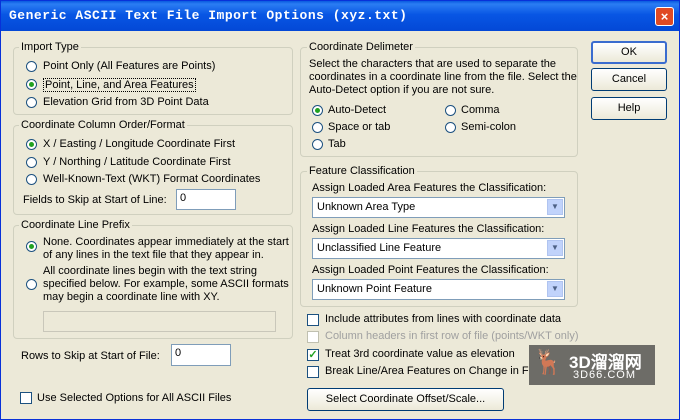 The height and width of the screenshot is (420, 680). Describe the element at coordinates (629, 108) in the screenshot. I see `help-button: Help` at that location.